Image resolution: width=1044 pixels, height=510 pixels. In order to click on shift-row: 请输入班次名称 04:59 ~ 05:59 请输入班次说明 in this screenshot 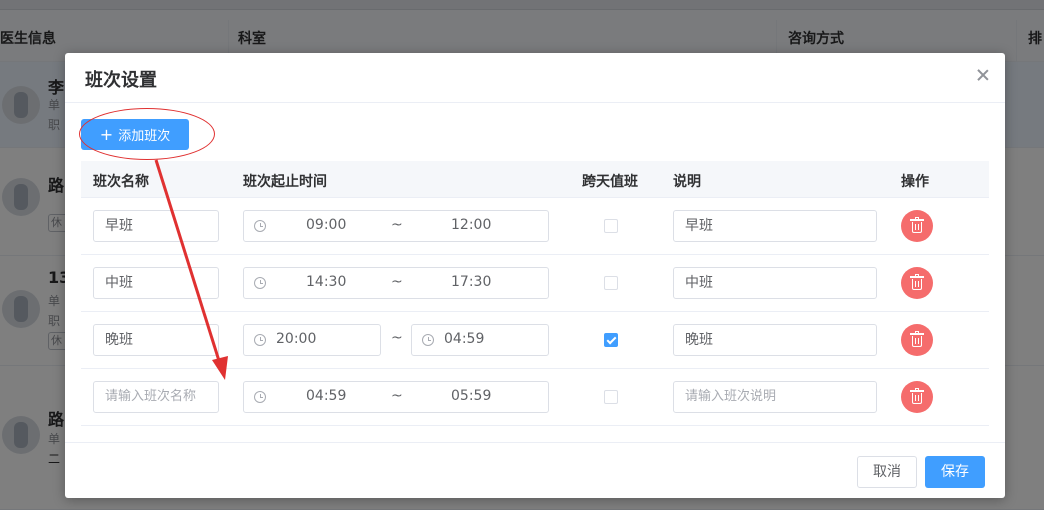, I will do `click(535, 397)`.